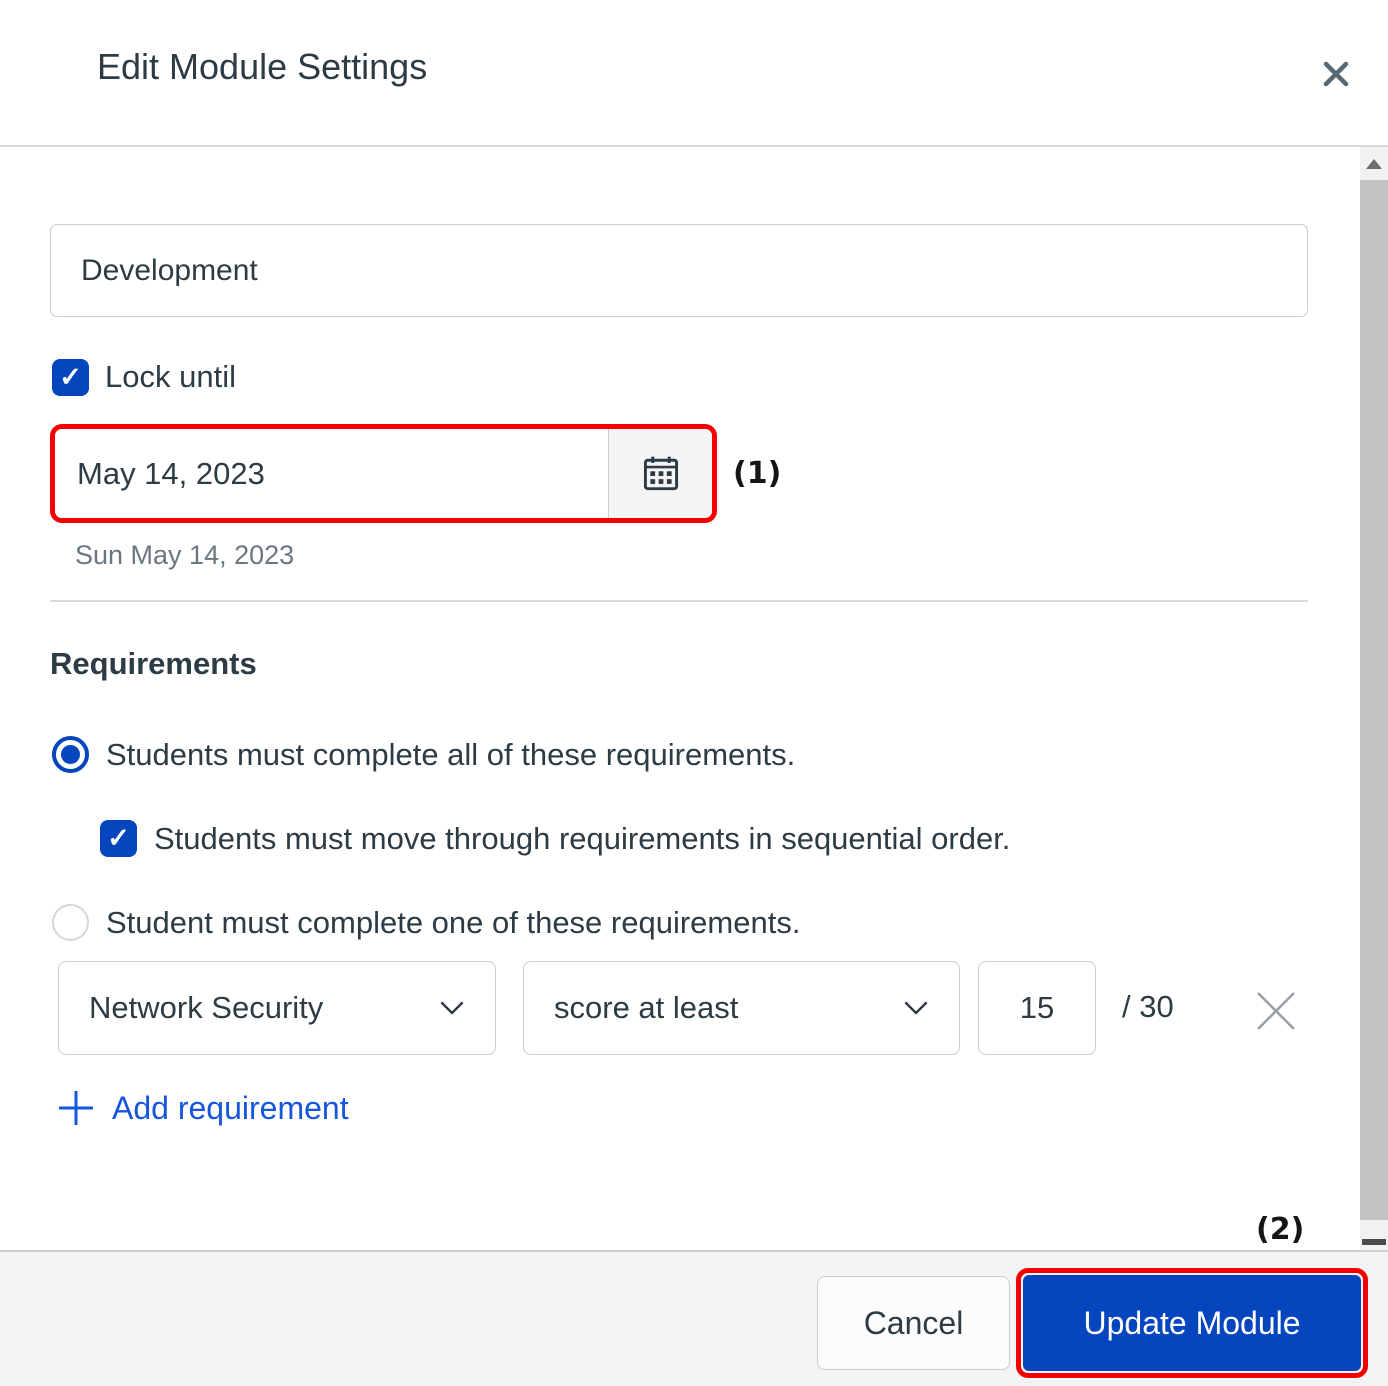 This screenshot has width=1388, height=1386. I want to click on requirement-type-select: score at least, so click(741, 1008).